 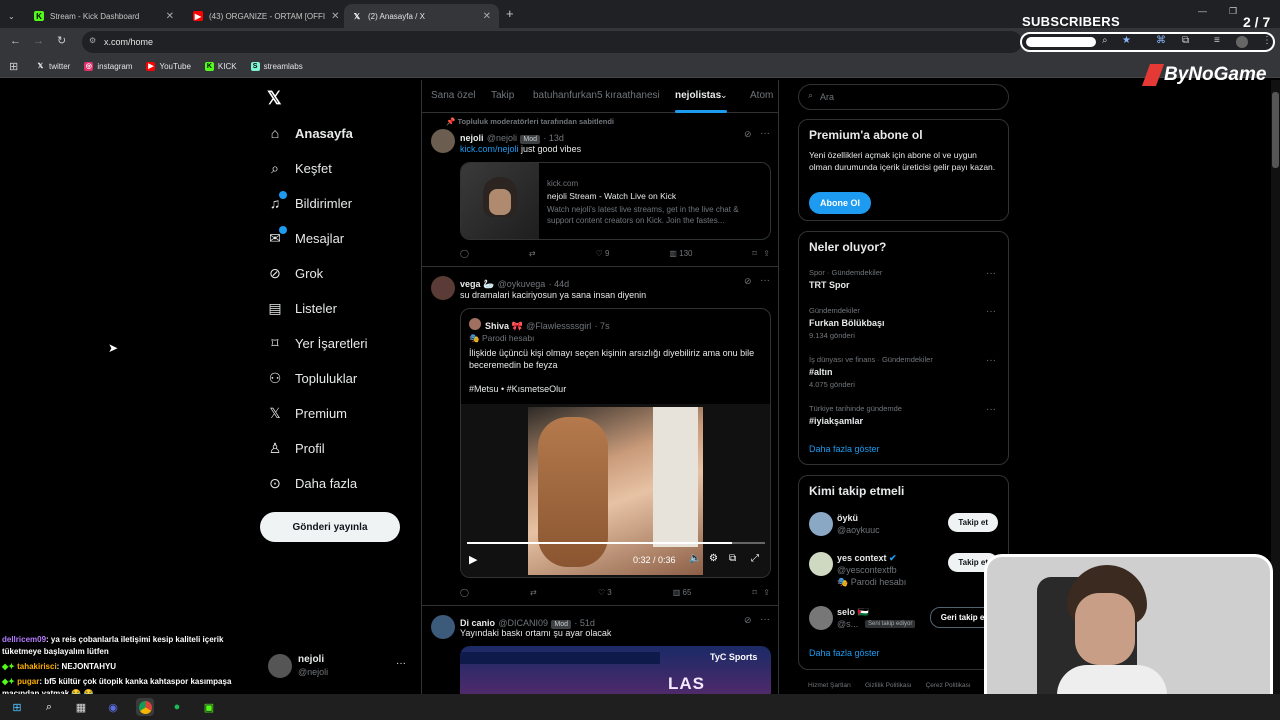 What do you see at coordinates (421, 16) in the screenshot?
I see `tab-x-home: 𝕏 (2) Anasayfa / X ✕` at bounding box center [421, 16].